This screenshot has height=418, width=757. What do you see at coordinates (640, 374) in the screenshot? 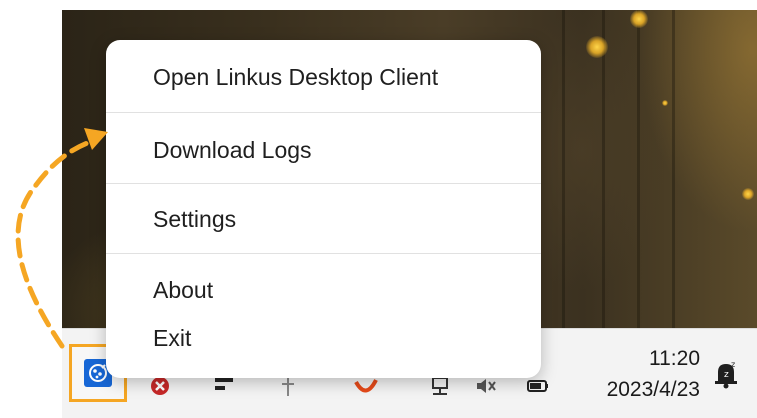
I see `system-clock: 11:20 2023/4/23` at bounding box center [640, 374].